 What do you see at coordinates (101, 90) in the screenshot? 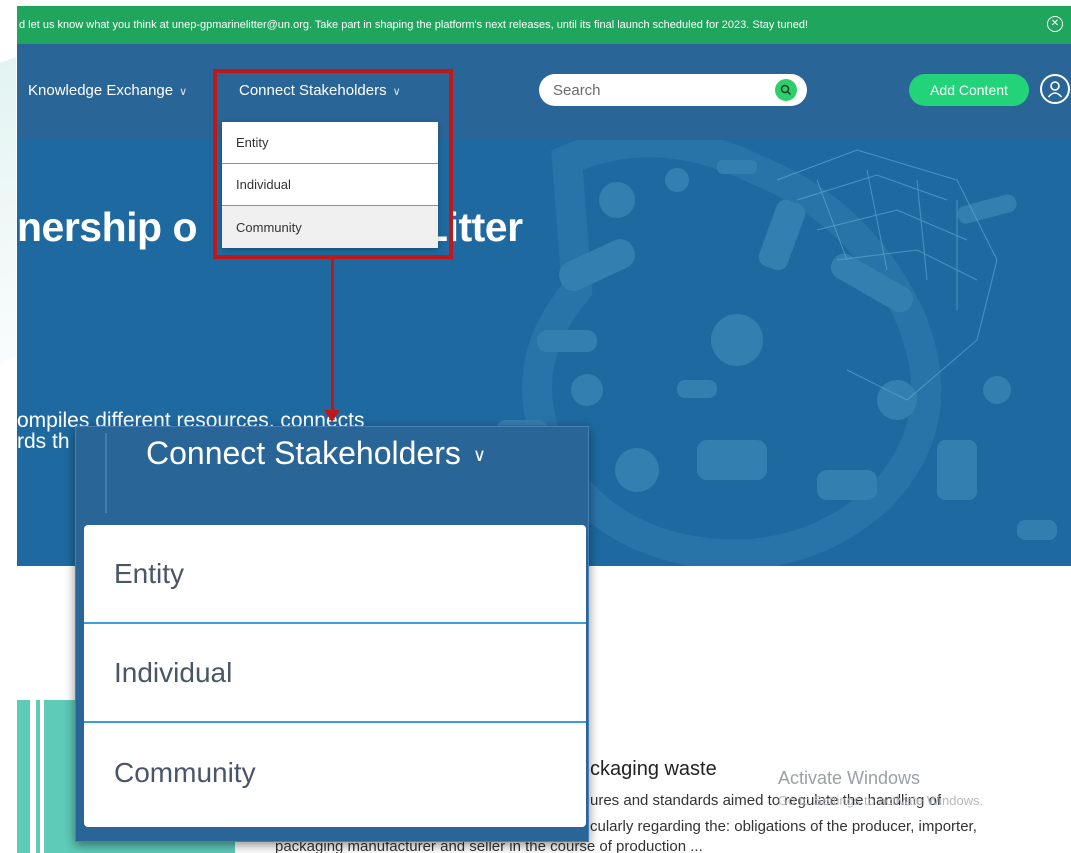
I see `nav-knowledge-label: Knowledge Exchange` at bounding box center [101, 90].